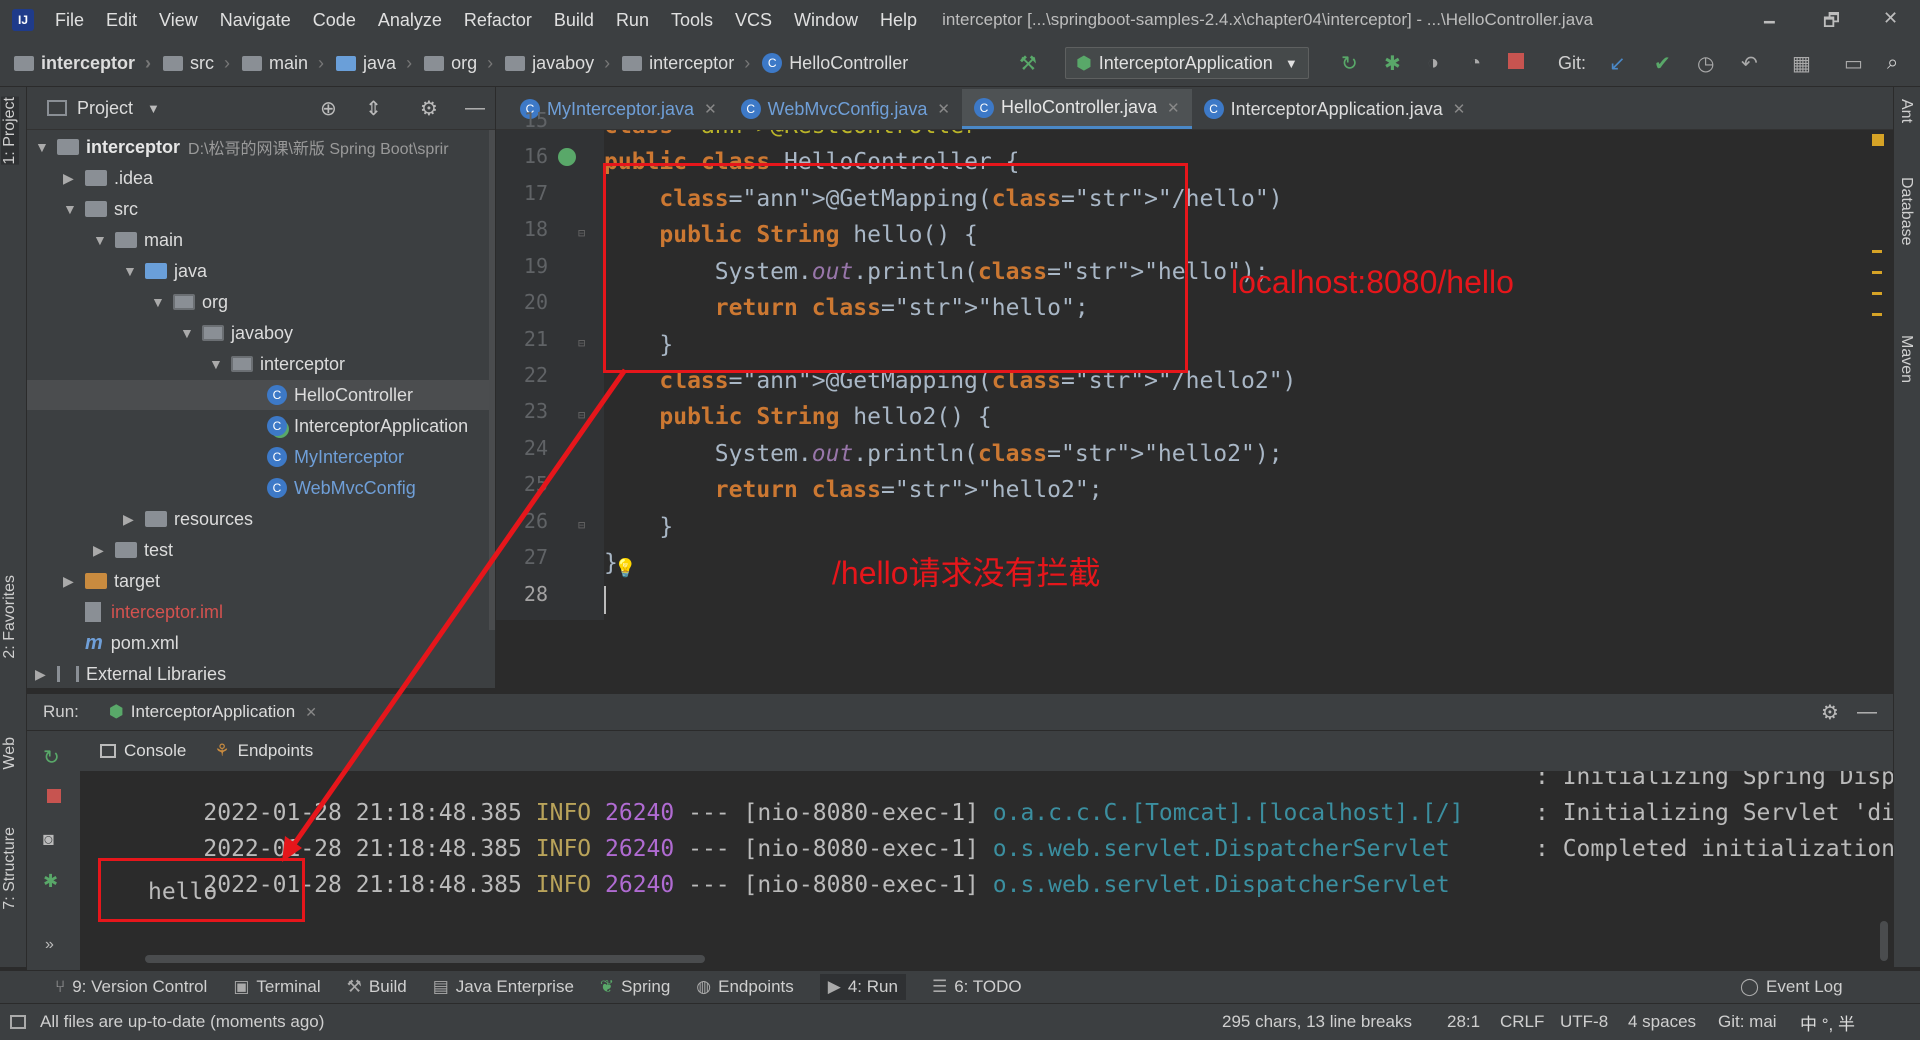 The image size is (1920, 1040). What do you see at coordinates (845, 109) in the screenshot?
I see `tab-webmvcconfig: C WebMvcConfig.java ✕` at bounding box center [845, 109].